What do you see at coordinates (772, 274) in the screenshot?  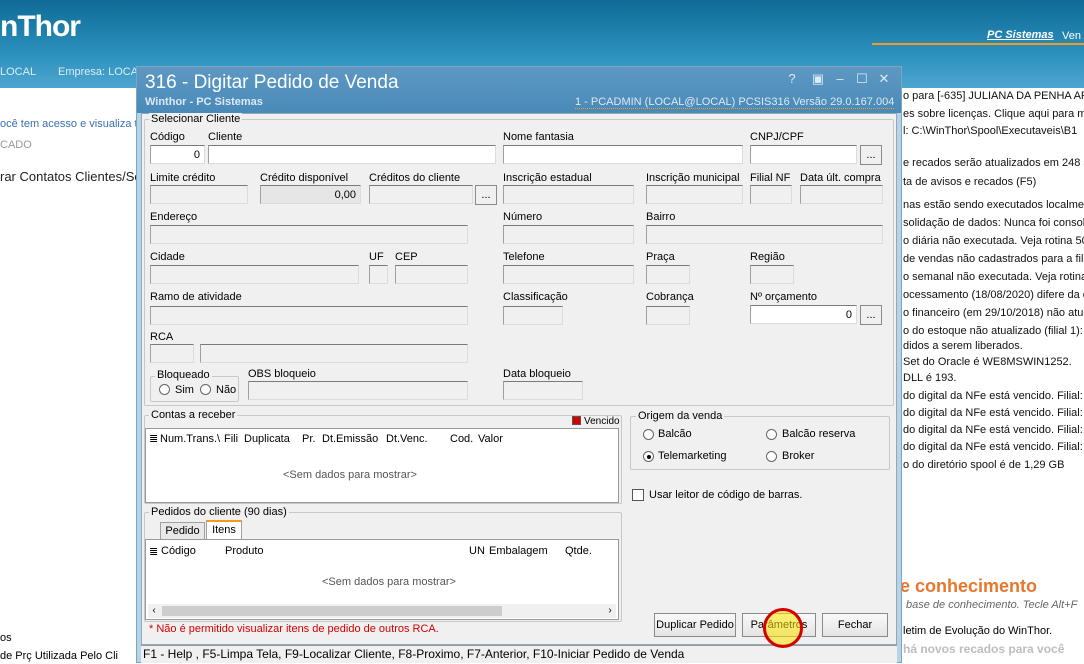 I see `regiao-field` at bounding box center [772, 274].